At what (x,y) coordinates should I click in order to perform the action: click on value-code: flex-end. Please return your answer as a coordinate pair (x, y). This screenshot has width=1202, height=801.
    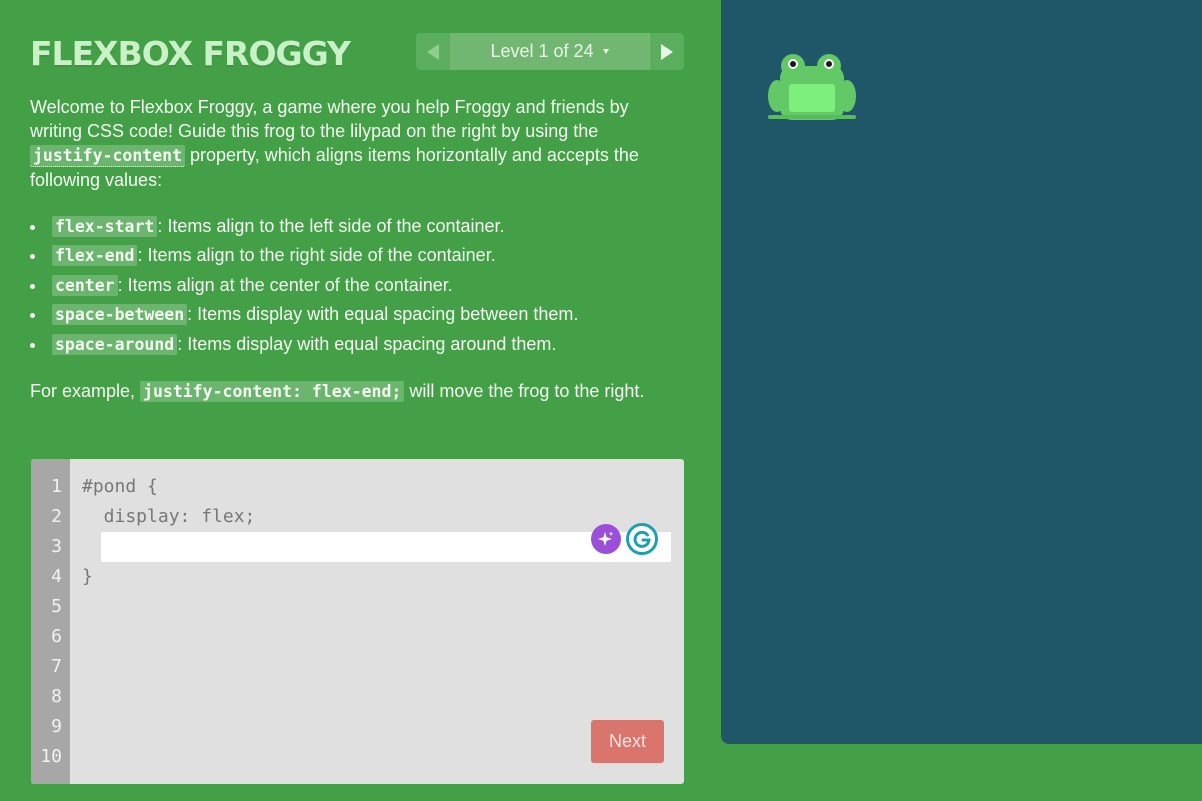
    Looking at the image, I should click on (95, 256).